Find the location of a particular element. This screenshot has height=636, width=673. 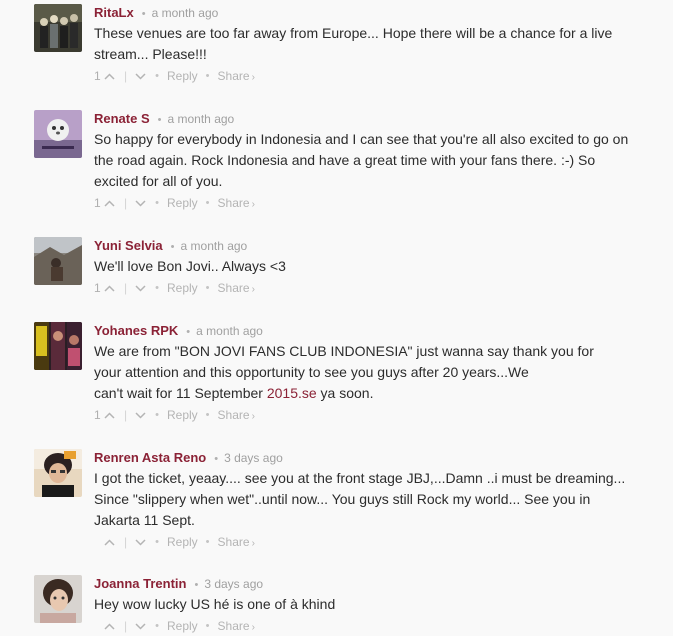

comment-header: Joanna Trentin • 3 days ago is located at coordinates (178, 585).